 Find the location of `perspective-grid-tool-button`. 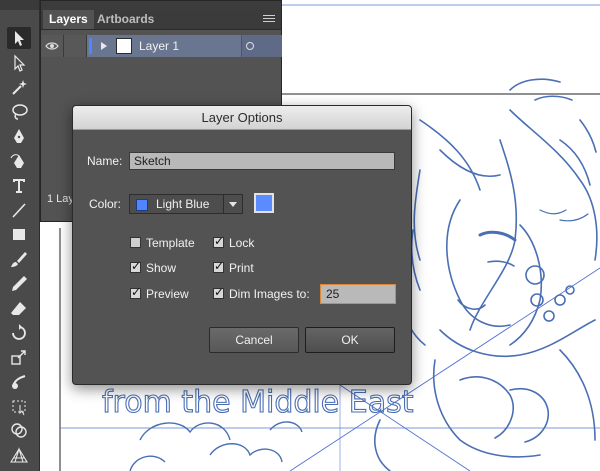

perspective-grid-tool-button is located at coordinates (19, 455).